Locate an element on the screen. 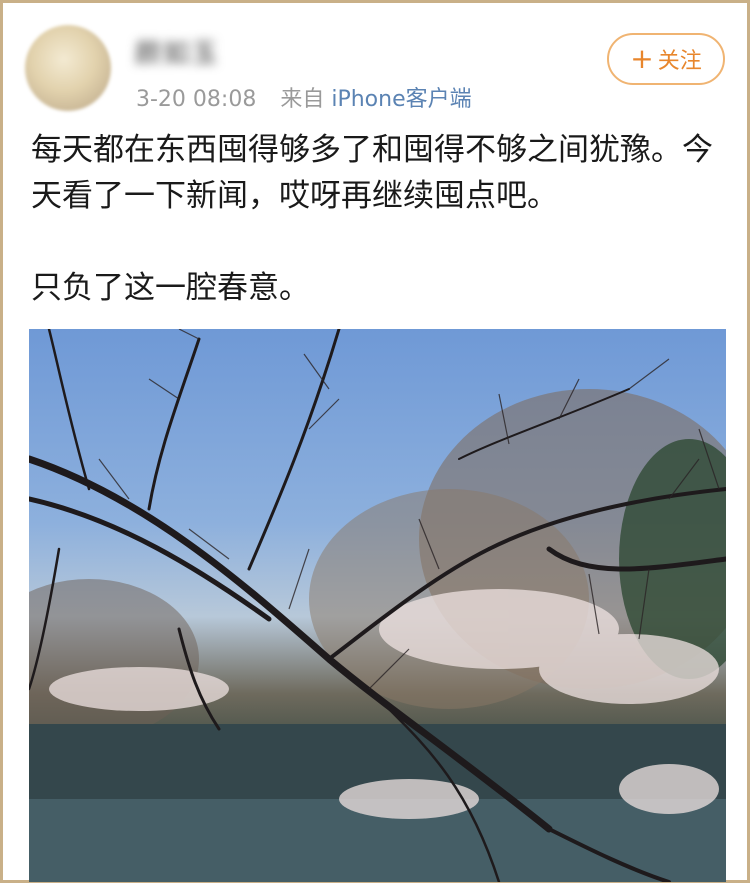  post-timestamp: 3-20 08:08 is located at coordinates (196, 99).